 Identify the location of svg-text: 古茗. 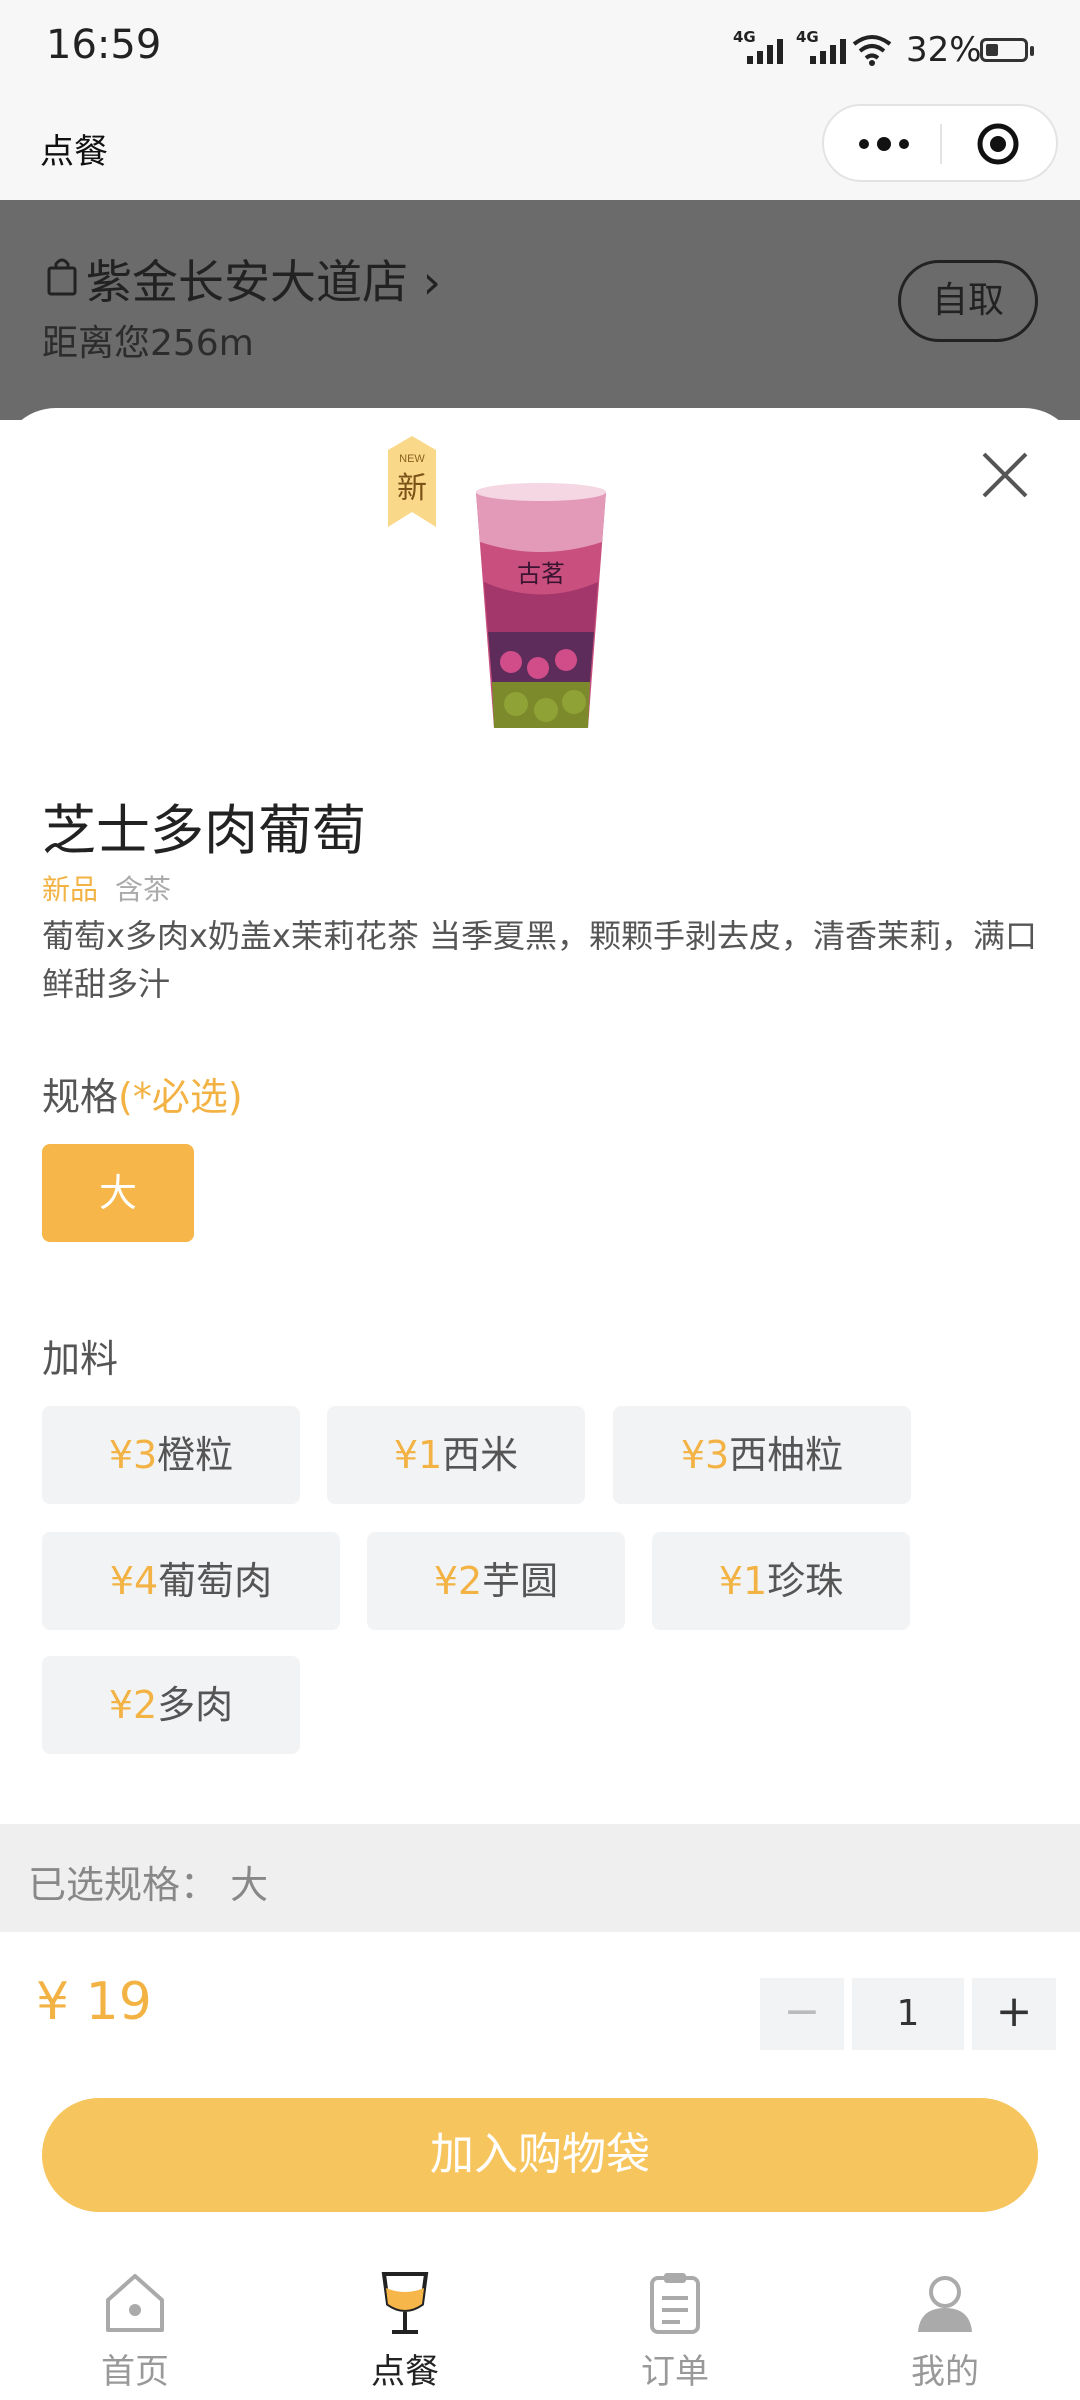
(541, 574).